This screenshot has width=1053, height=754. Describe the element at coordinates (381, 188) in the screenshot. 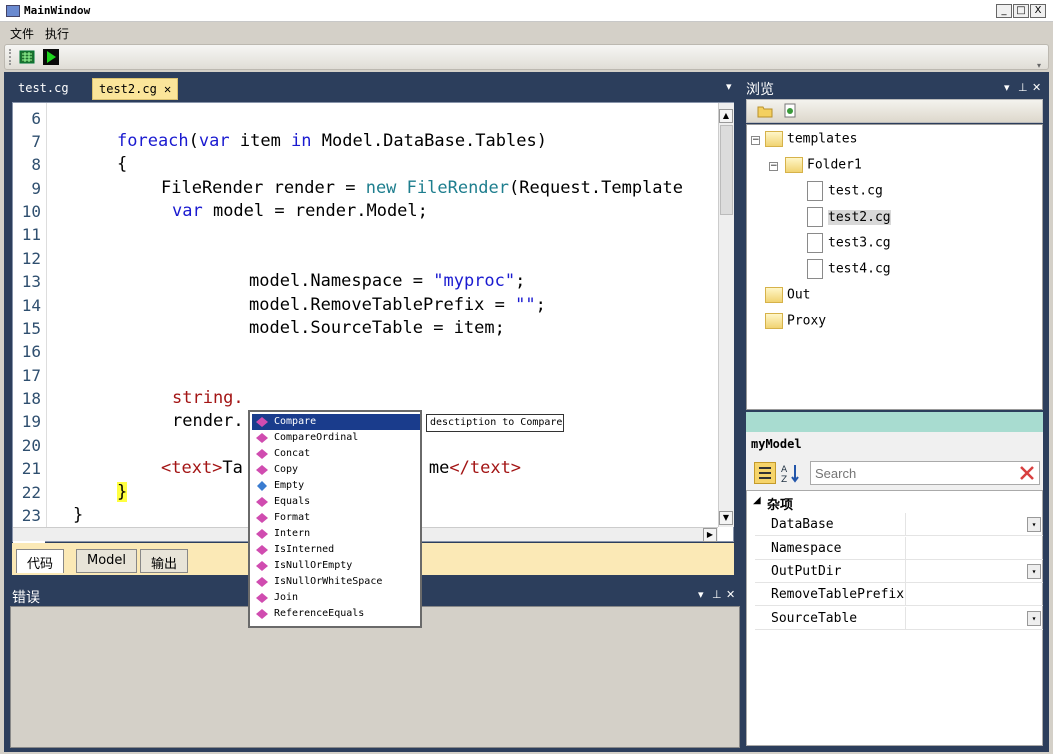

I see `keyword: new` at that location.